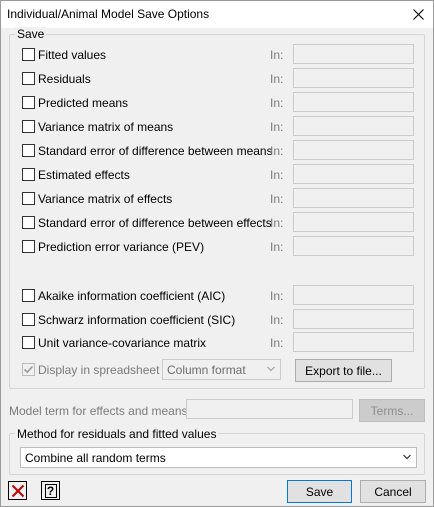  What do you see at coordinates (222, 102) in the screenshot?
I see `option-predicted-means: Predicted means In:` at bounding box center [222, 102].